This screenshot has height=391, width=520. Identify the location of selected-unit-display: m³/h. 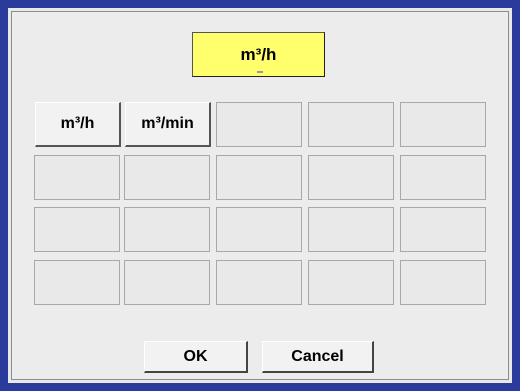
(258, 54).